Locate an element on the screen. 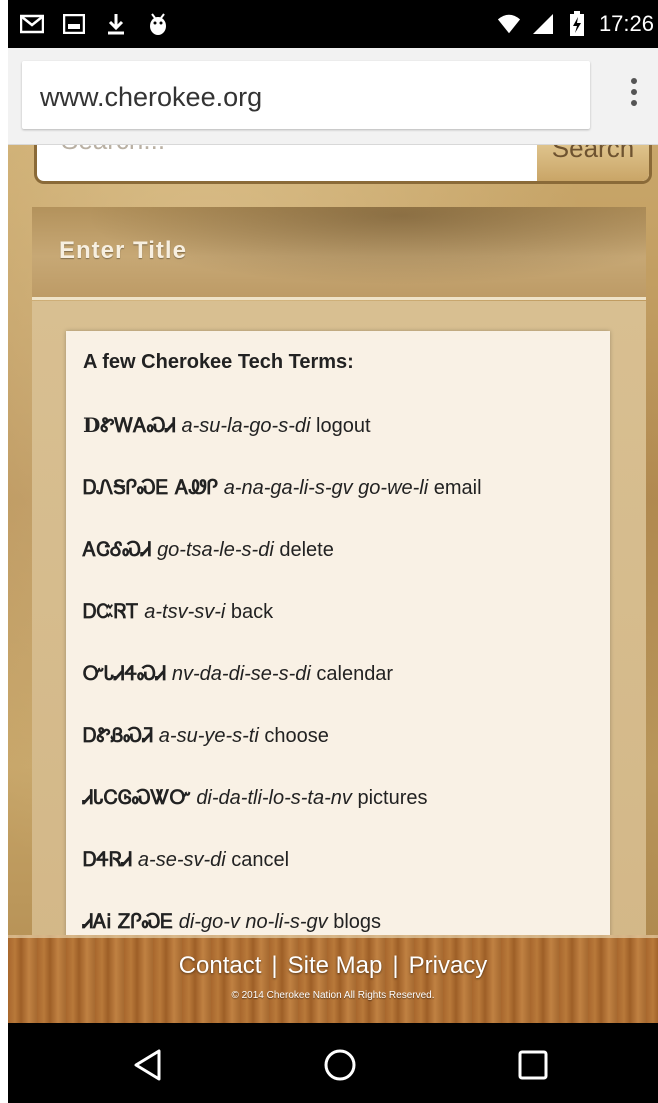 The height and width of the screenshot is (1103, 658). home-circle-icon is located at coordinates (340, 1065).